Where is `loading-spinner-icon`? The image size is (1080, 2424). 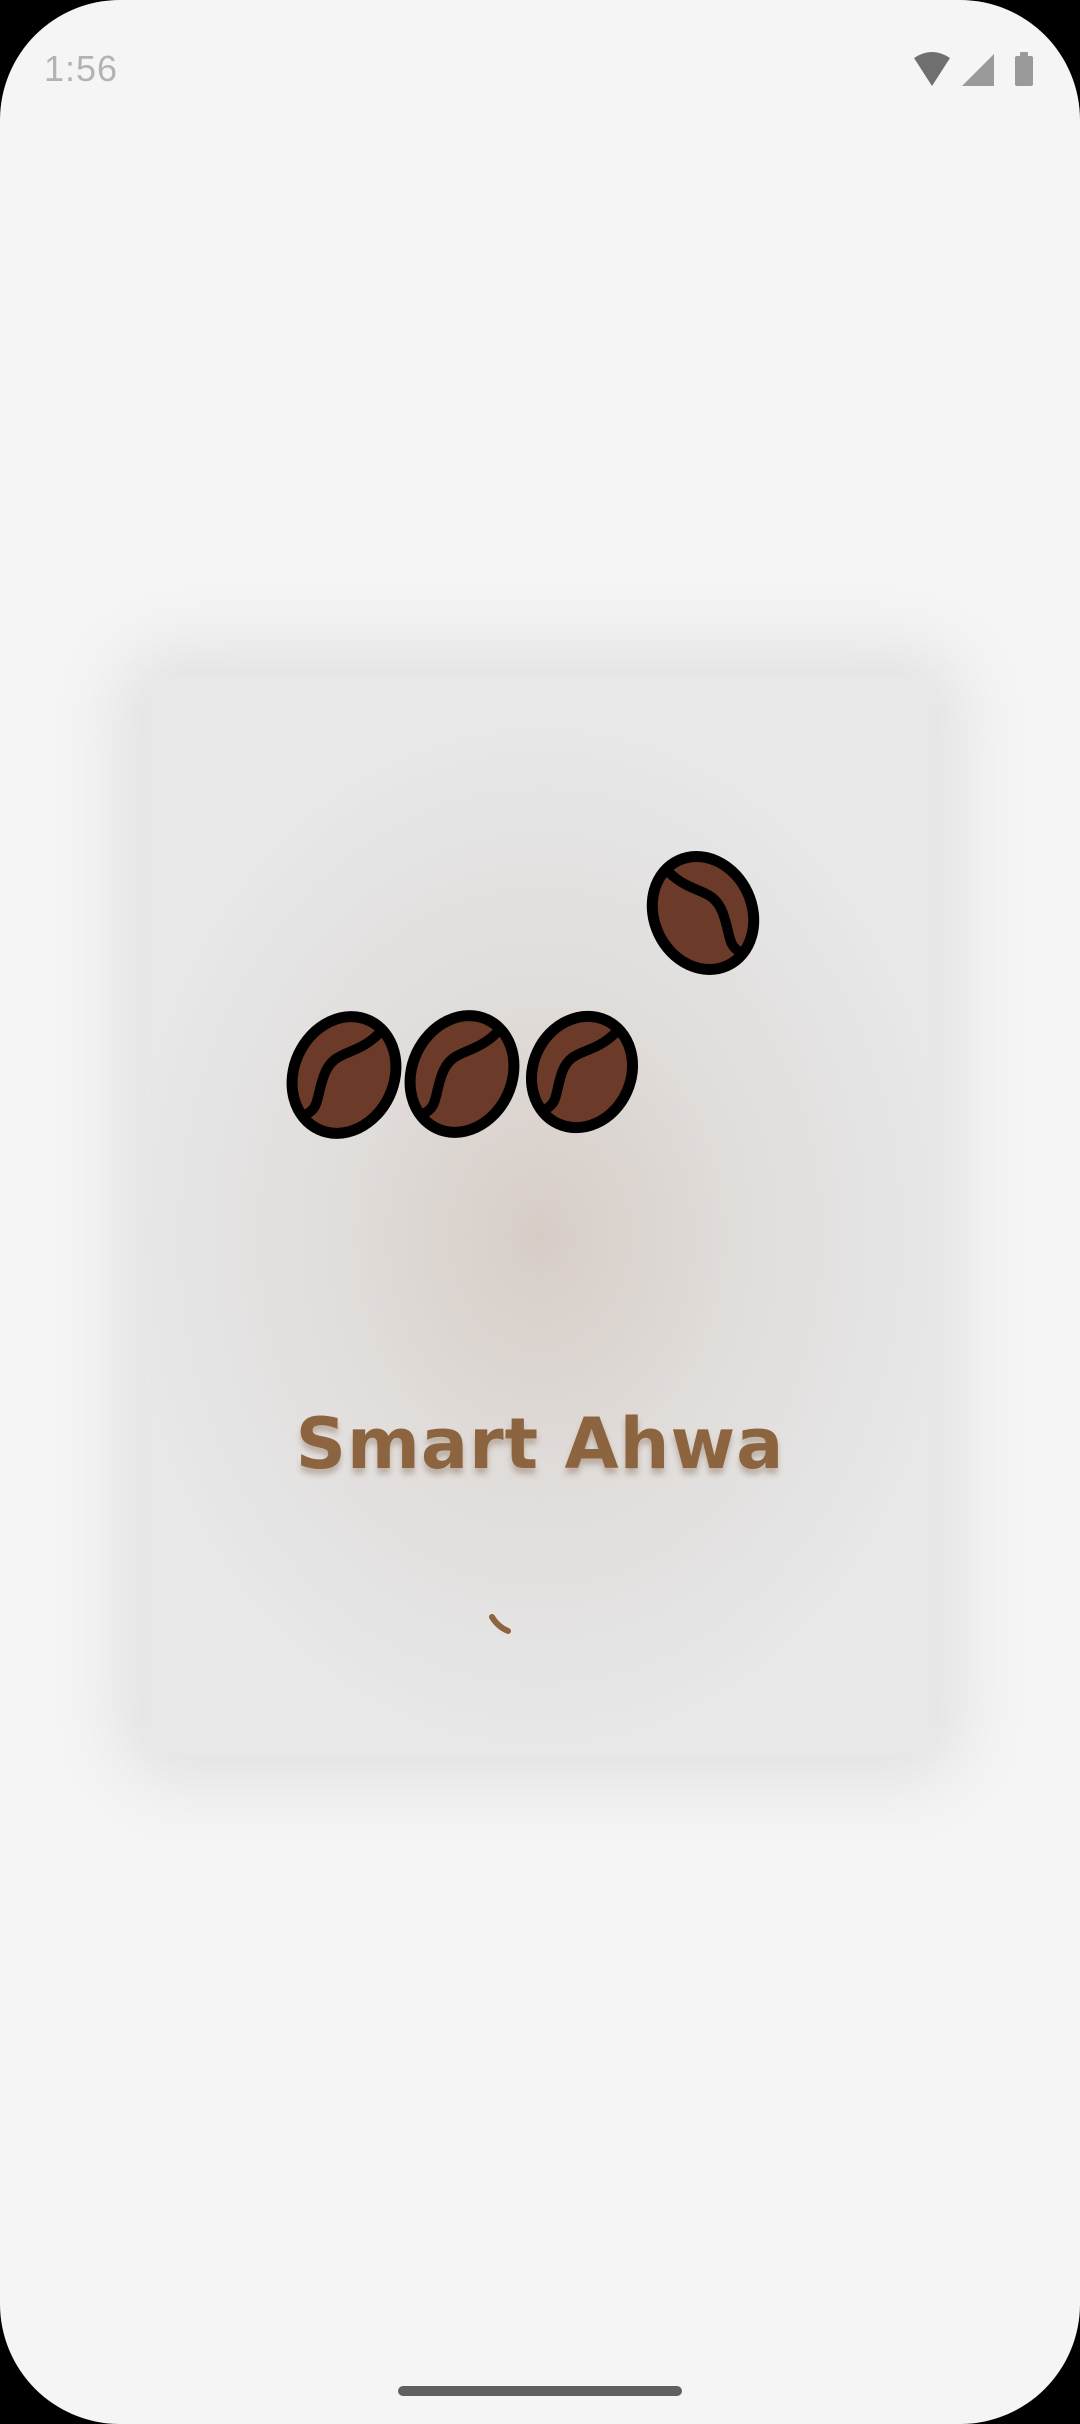 loading-spinner-icon is located at coordinates (500, 1624).